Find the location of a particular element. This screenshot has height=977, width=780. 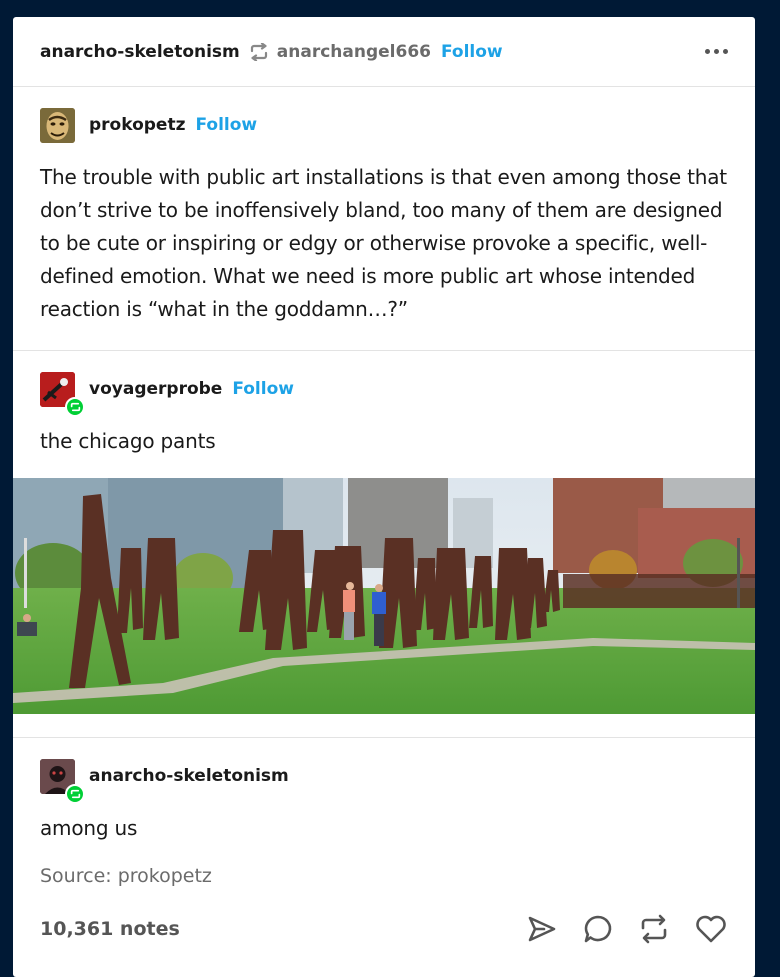

more-icon is located at coordinates (716, 51).